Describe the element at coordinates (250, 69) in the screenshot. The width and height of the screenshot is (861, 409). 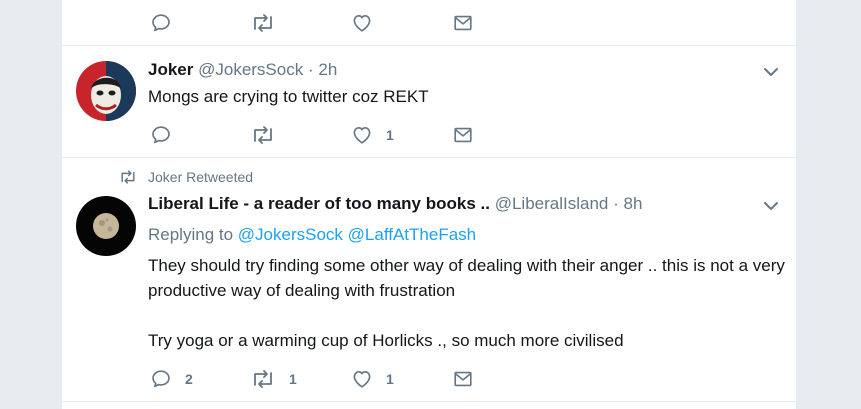
I see `user-handle: @JokersSock` at that location.